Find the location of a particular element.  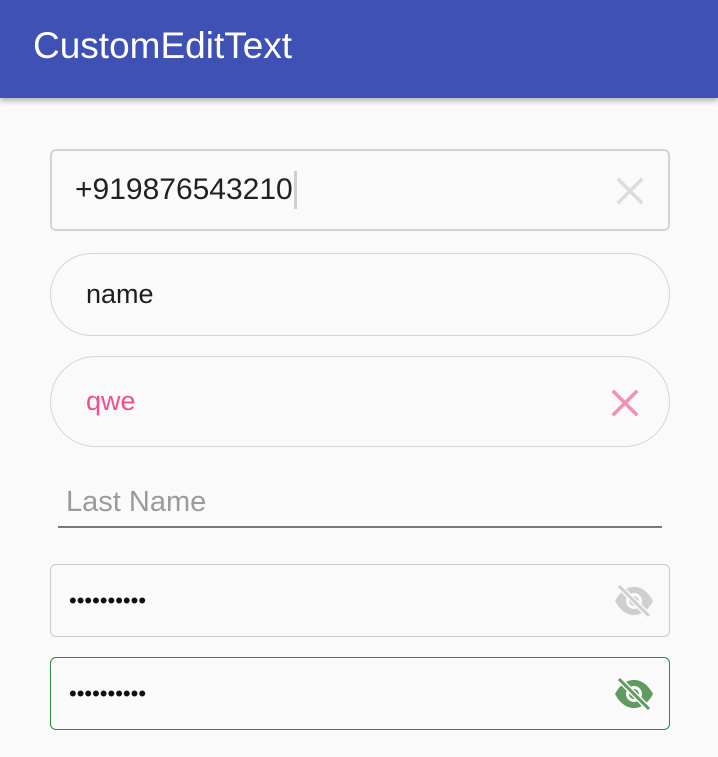

app-bar: CustomEditText is located at coordinates (359, 49).